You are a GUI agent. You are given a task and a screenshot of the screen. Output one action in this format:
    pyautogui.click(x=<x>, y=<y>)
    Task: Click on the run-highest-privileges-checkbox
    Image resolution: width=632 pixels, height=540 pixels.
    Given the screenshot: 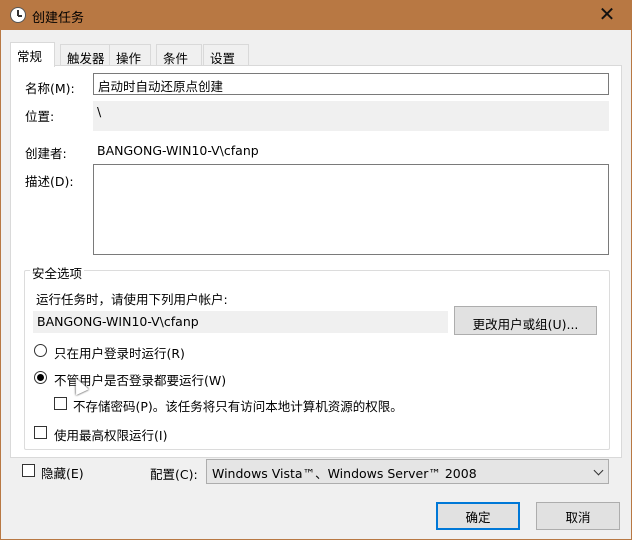 What is the action you would take?
    pyautogui.click(x=40, y=432)
    